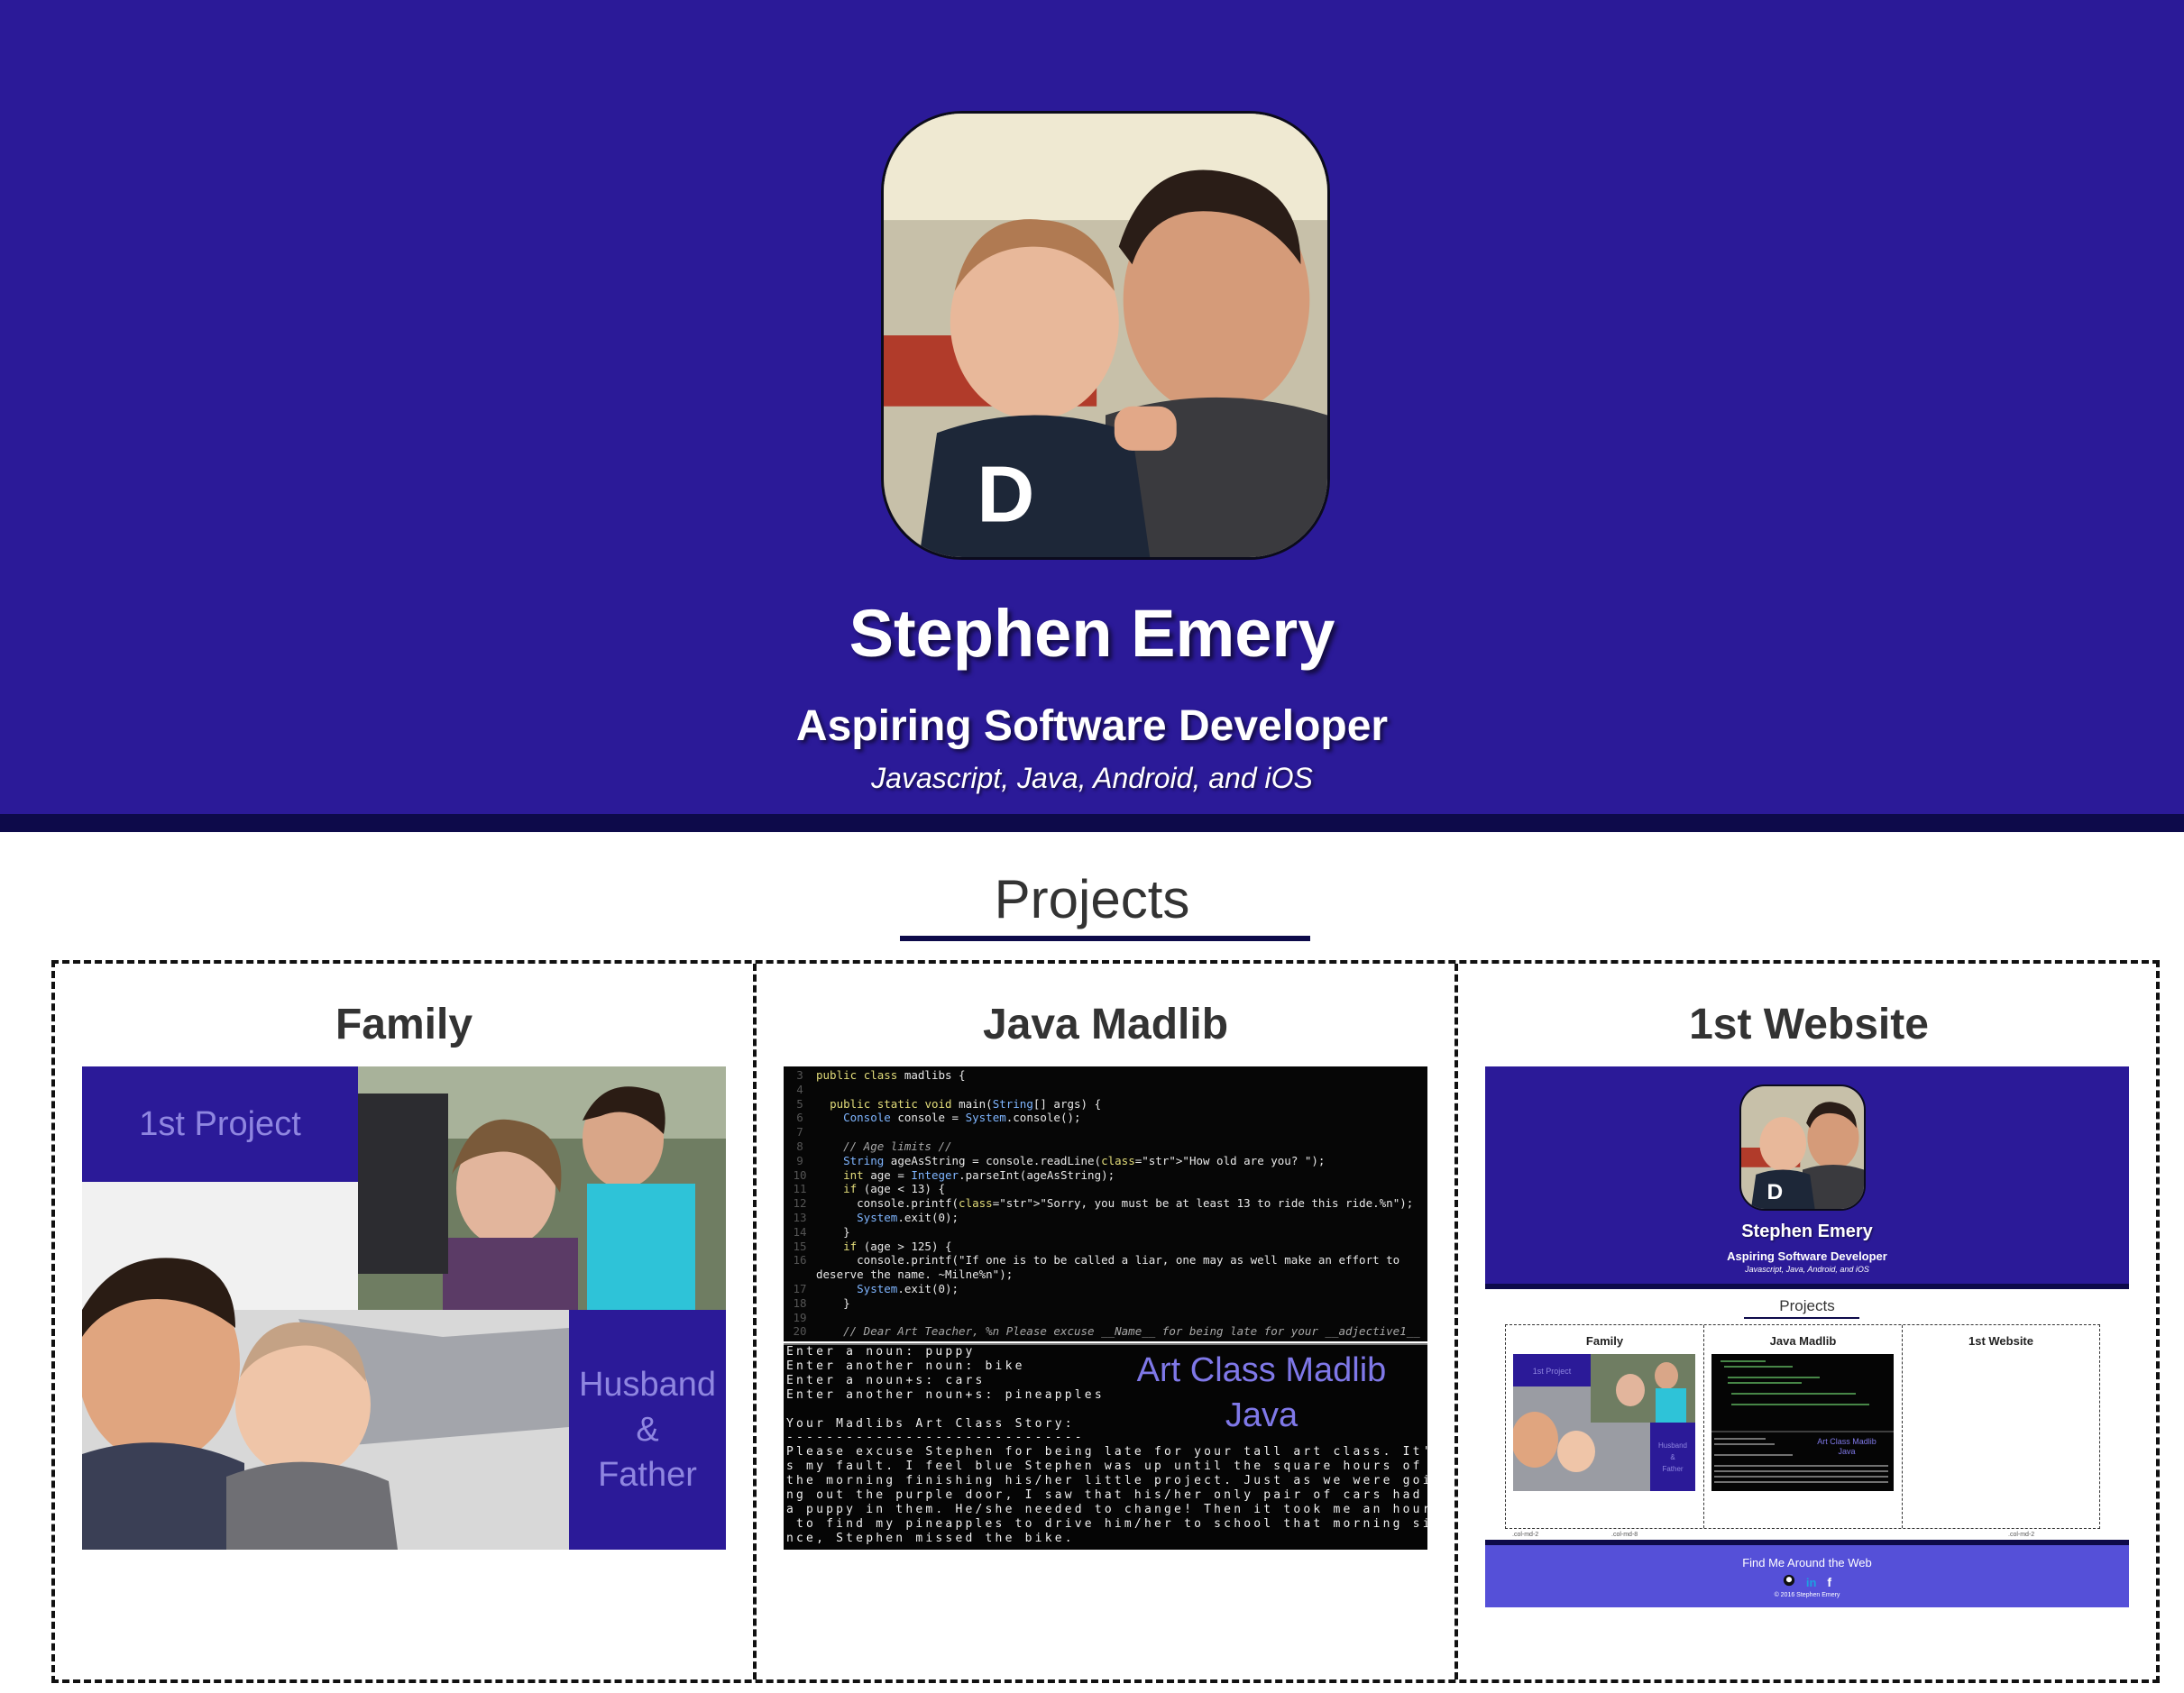 The image size is (2184, 1693). I want to click on code-line: 14 }, so click(1105, 1232).